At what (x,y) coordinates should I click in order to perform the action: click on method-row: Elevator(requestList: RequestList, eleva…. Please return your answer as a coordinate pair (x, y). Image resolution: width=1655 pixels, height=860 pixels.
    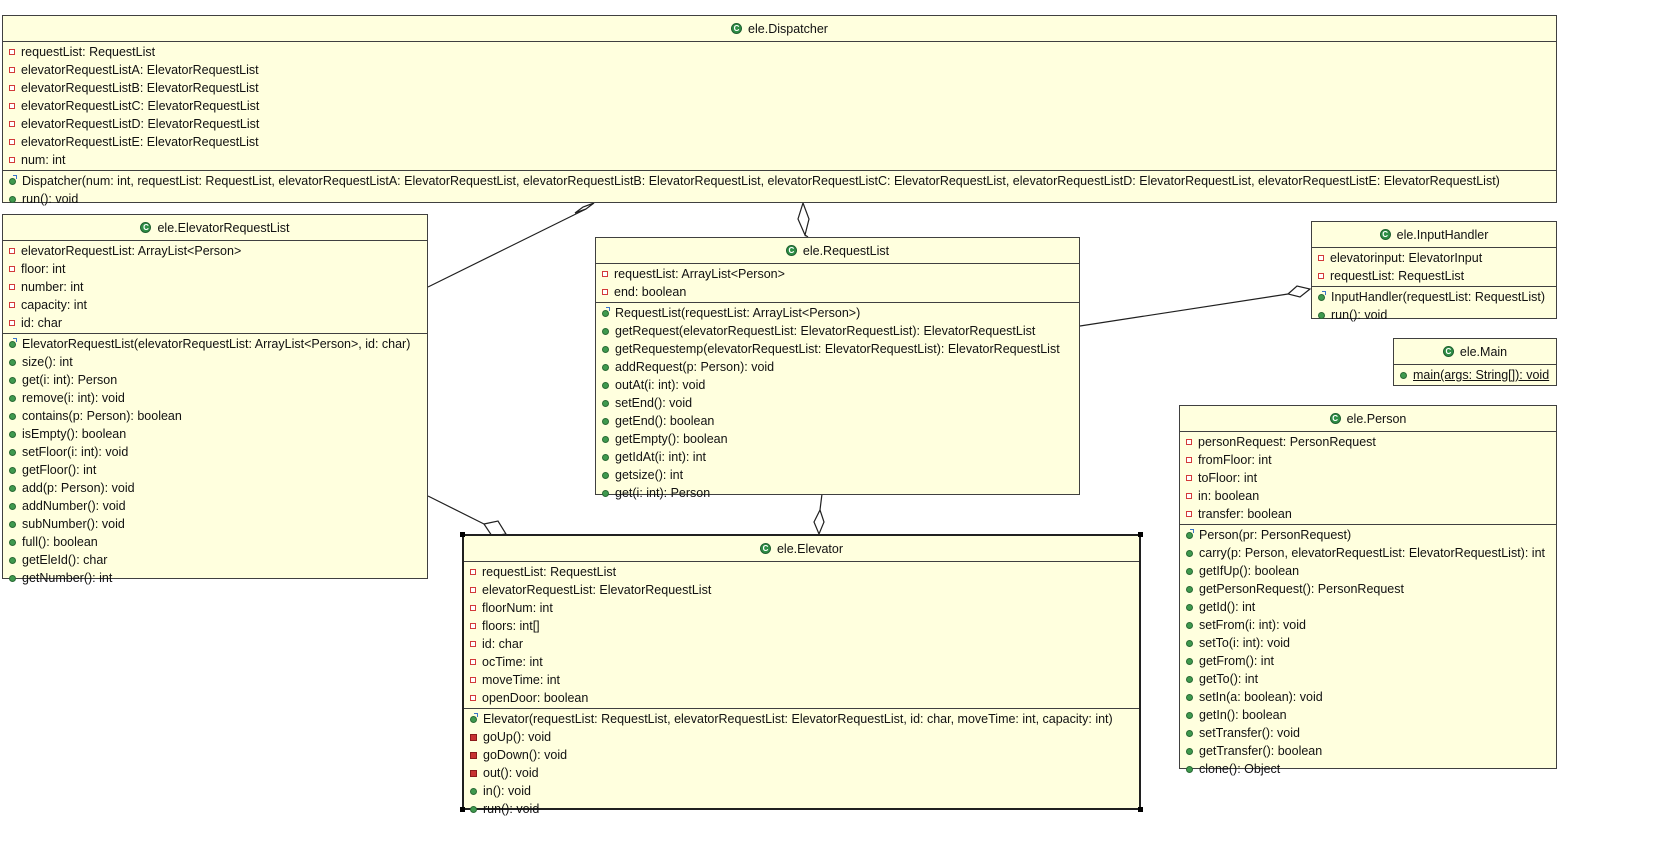
    Looking at the image, I should click on (804, 719).